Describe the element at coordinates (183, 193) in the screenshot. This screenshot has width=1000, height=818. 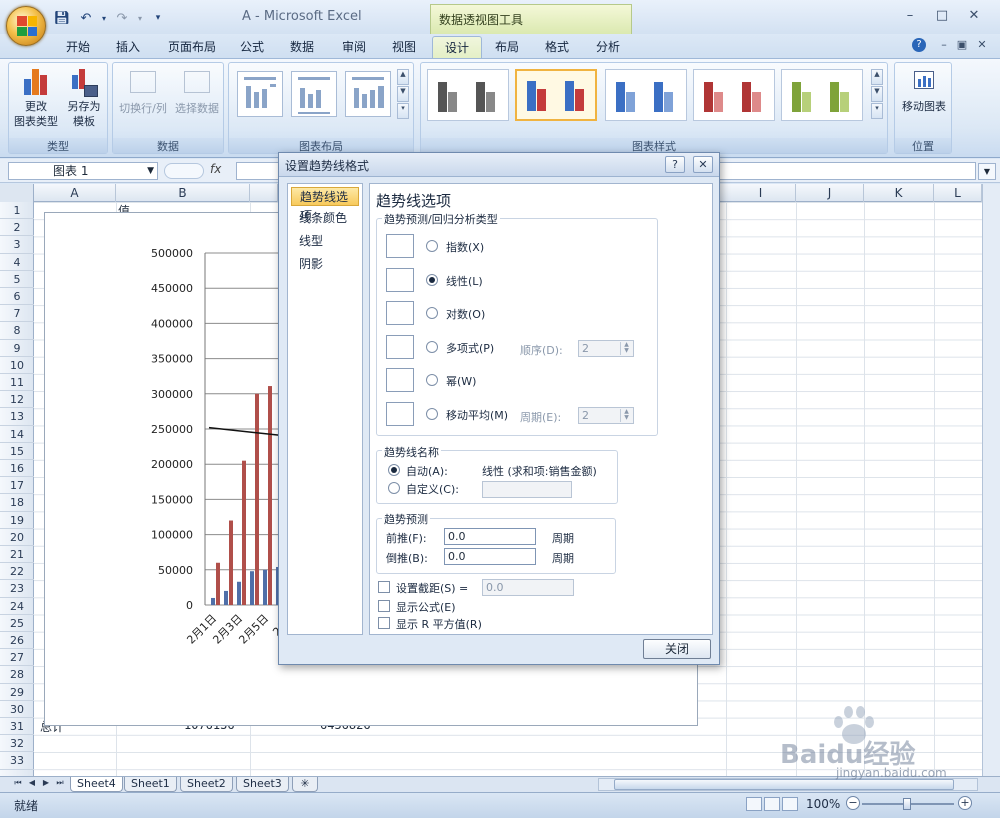
I see `column-header-b: B` at that location.